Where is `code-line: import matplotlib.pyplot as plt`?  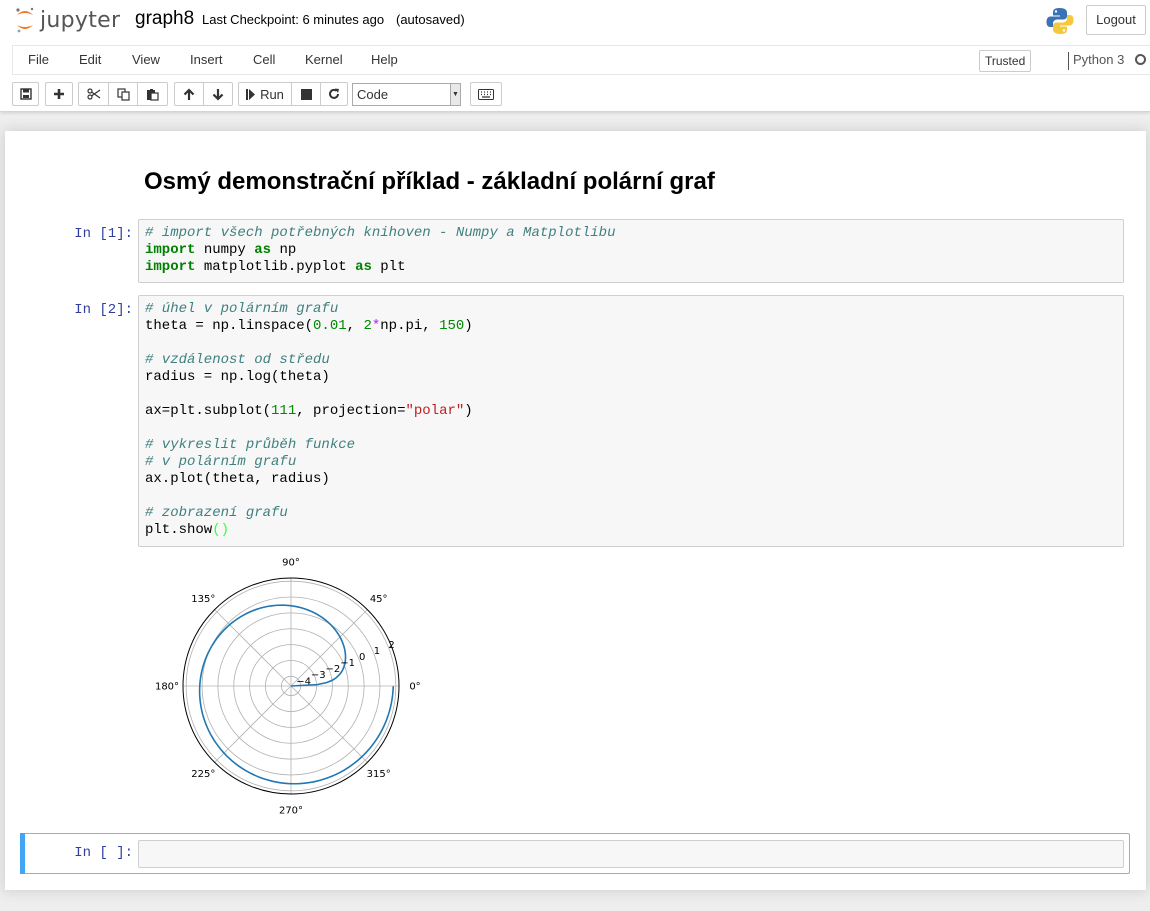 code-line: import matplotlib.pyplot as plt is located at coordinates (275, 267).